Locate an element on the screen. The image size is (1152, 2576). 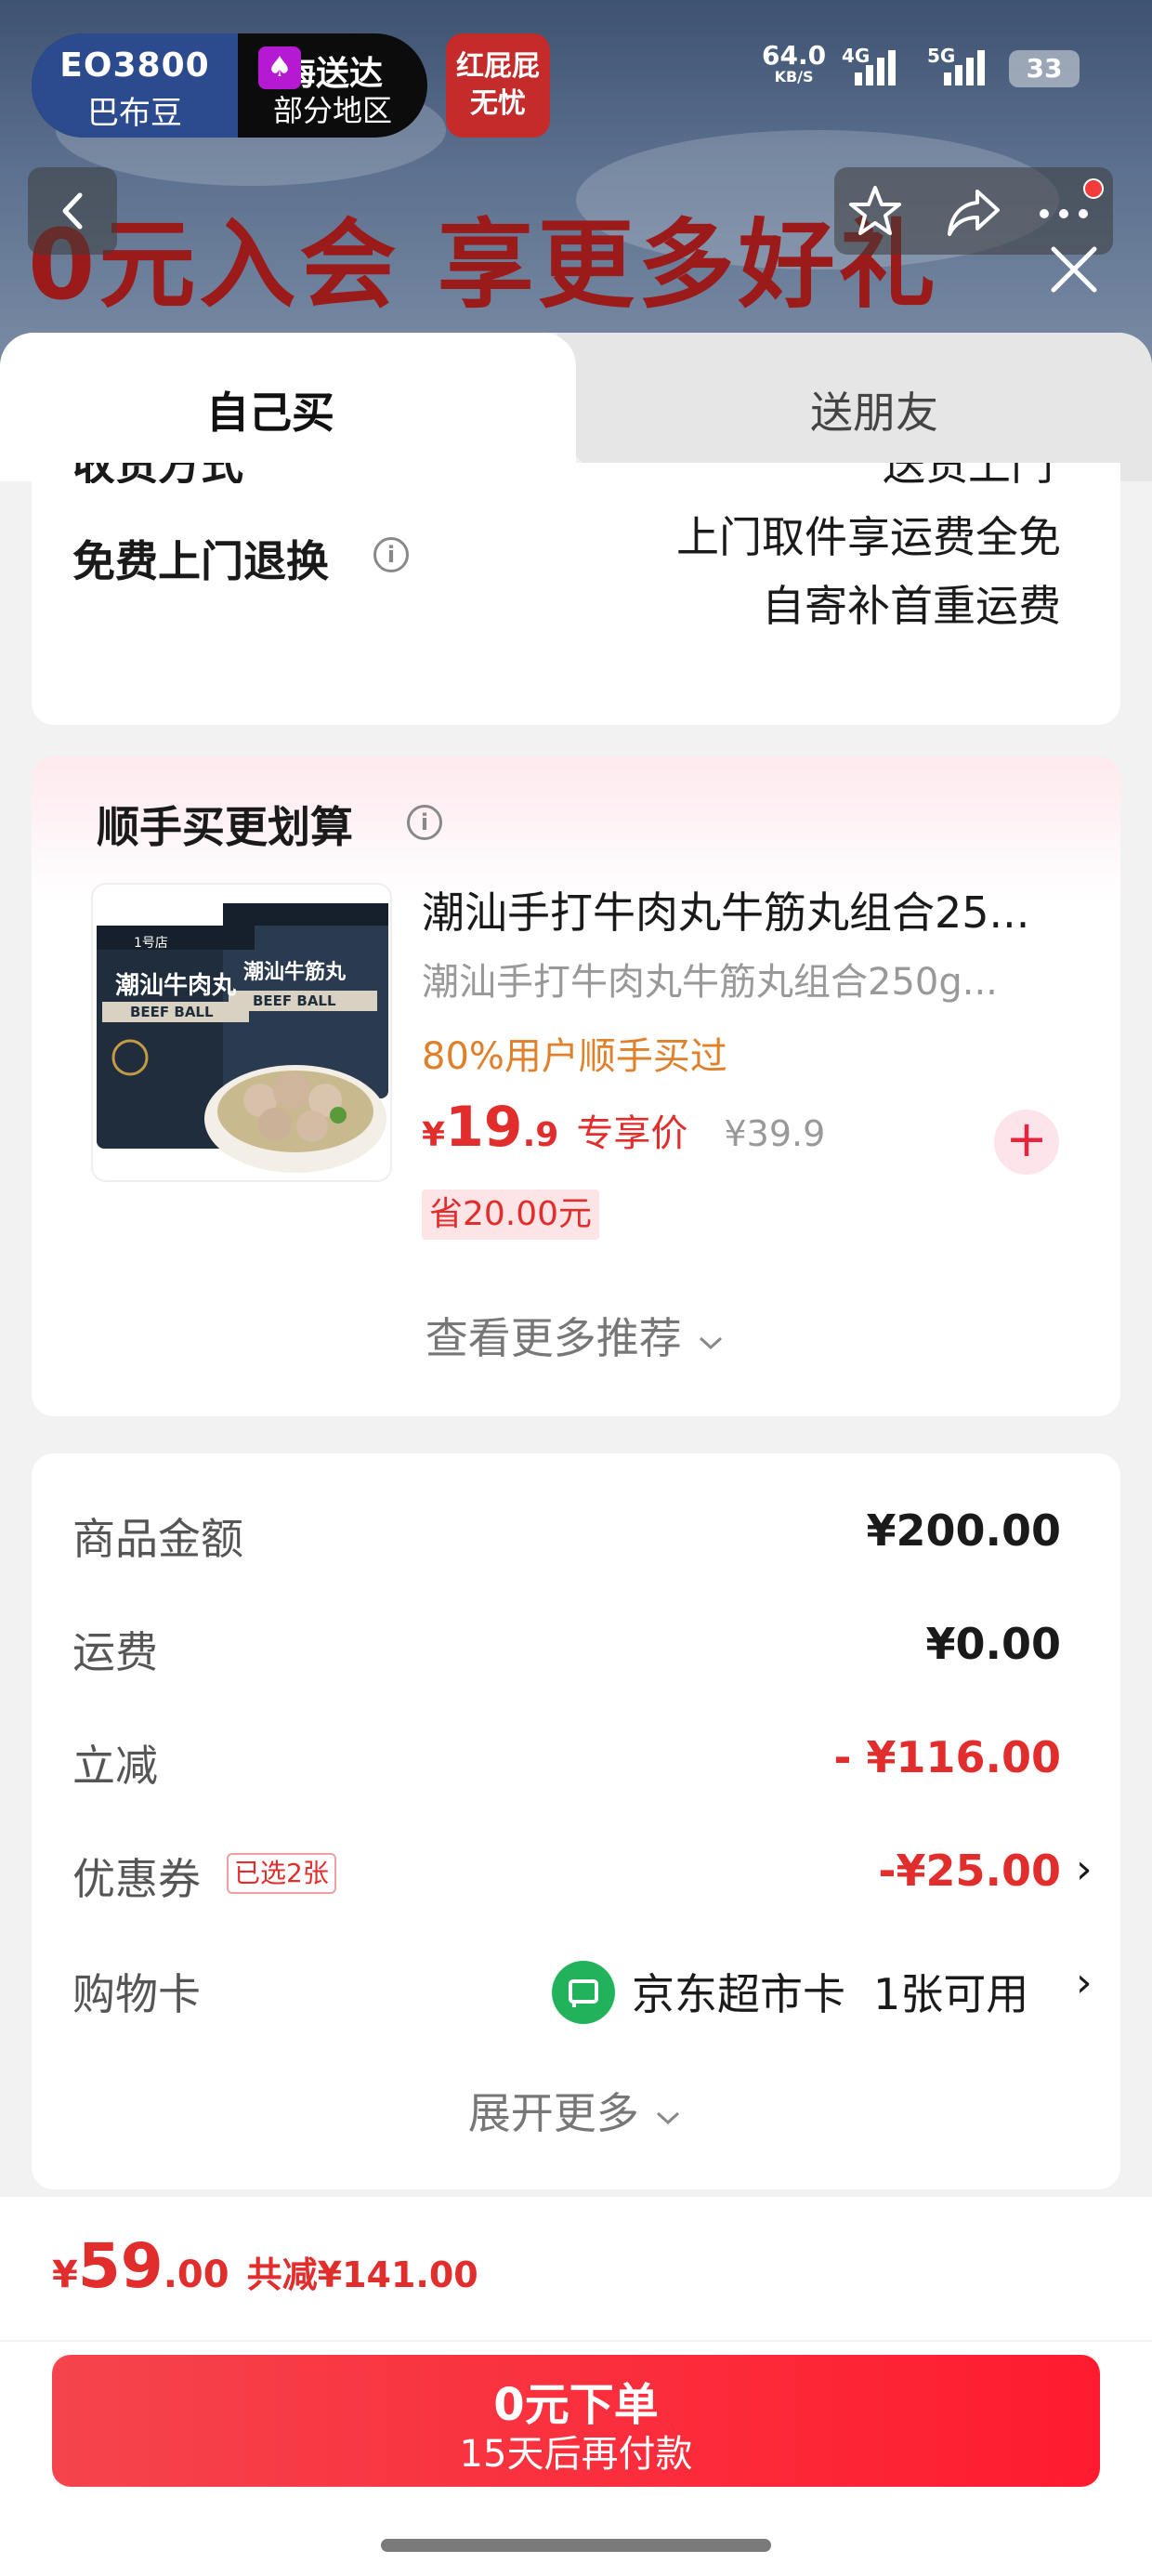
price-integer: 19 is located at coordinates (484, 1127).